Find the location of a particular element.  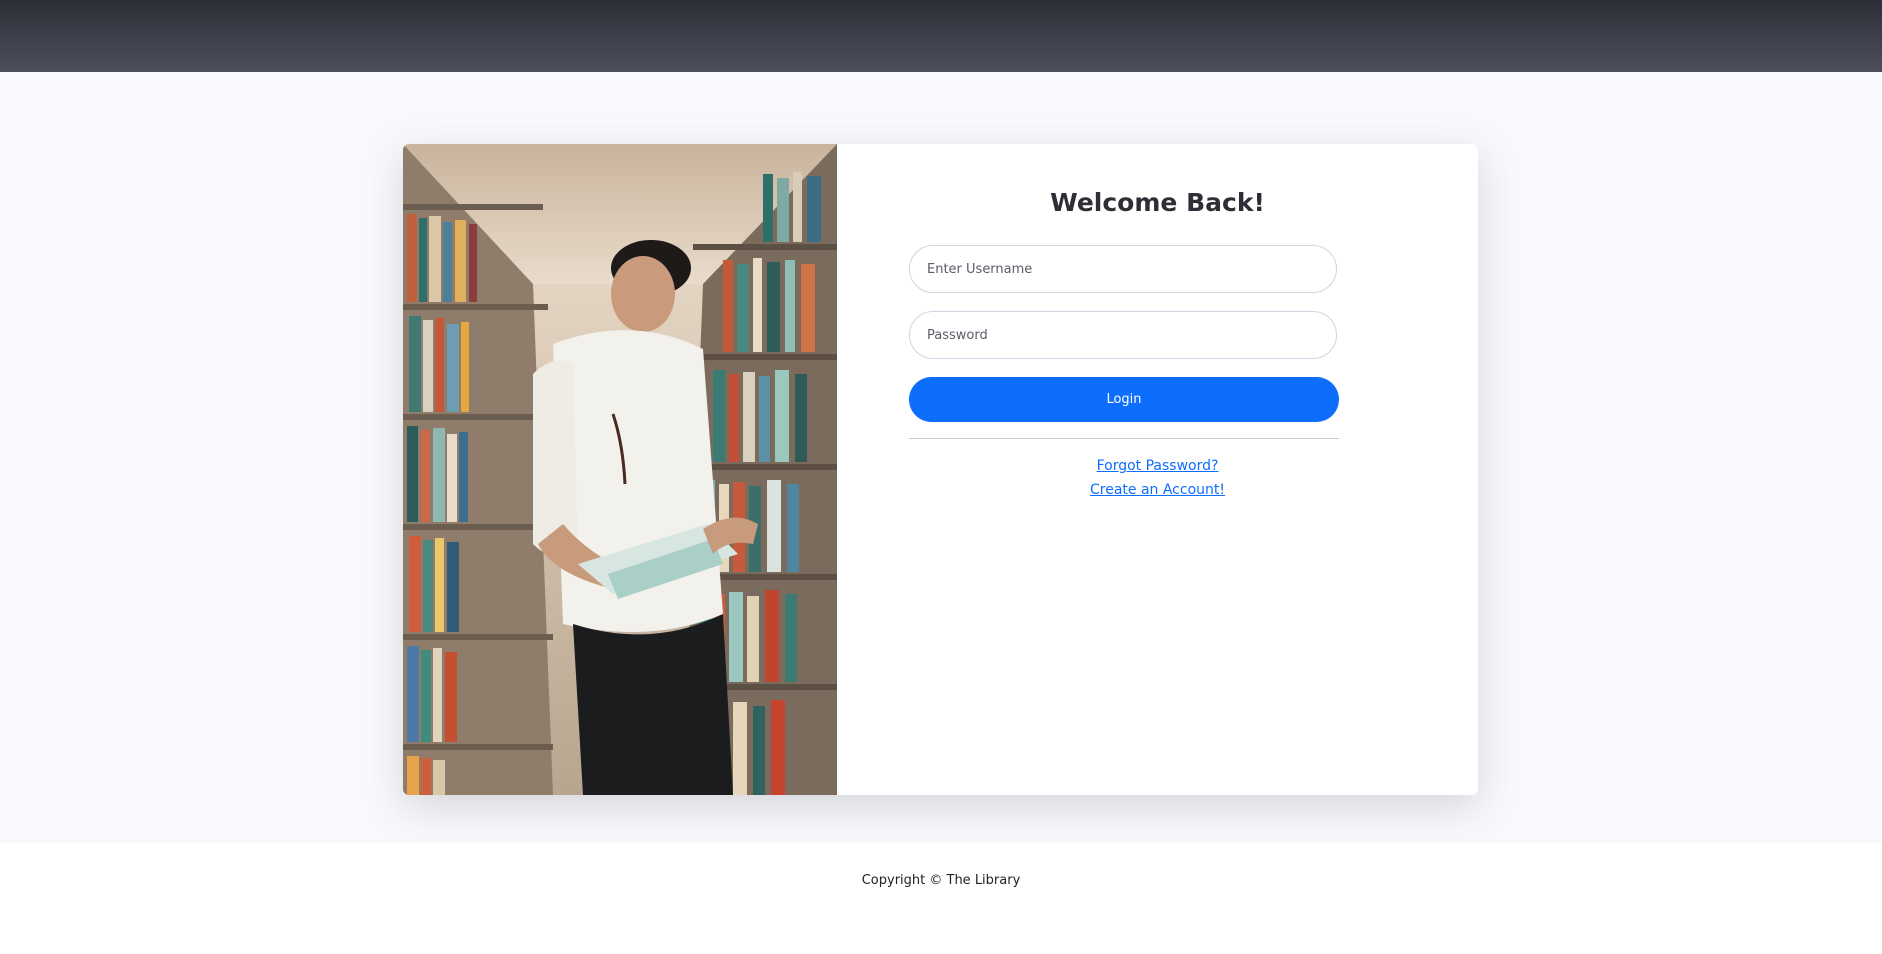

copyright-text: Copyright © The Library is located at coordinates (941, 880).